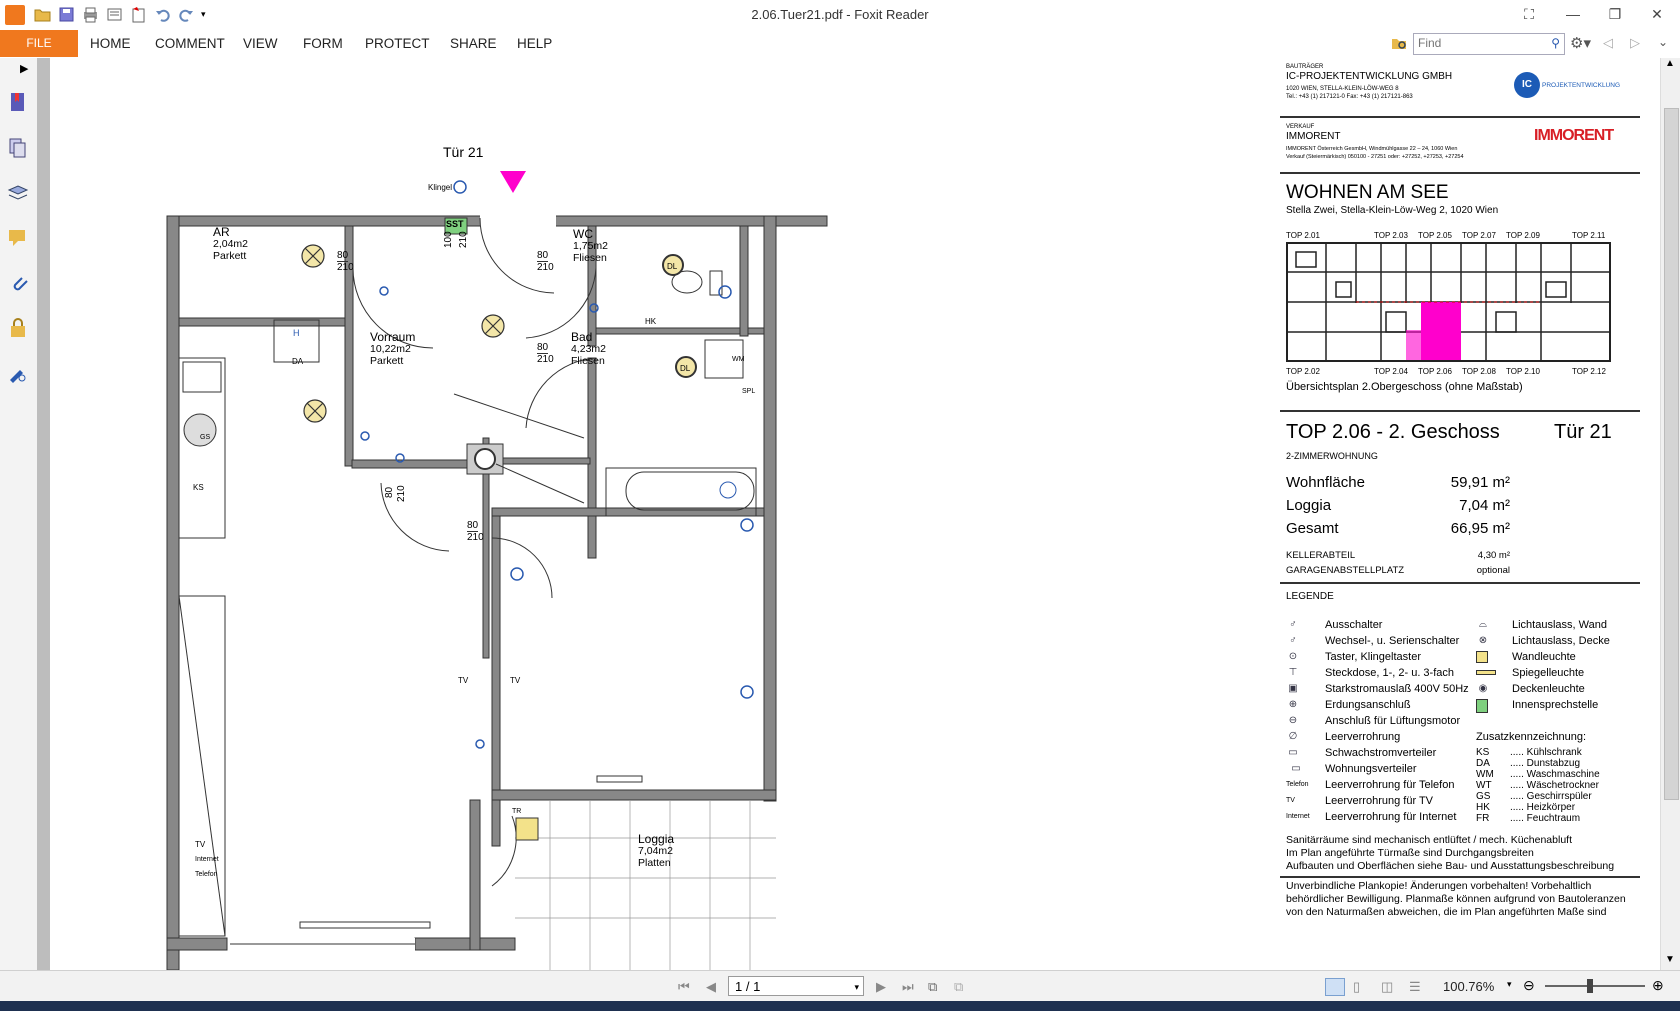 The image size is (1680, 1011). Describe the element at coordinates (18, 148) in the screenshot. I see `pages-icon` at that location.